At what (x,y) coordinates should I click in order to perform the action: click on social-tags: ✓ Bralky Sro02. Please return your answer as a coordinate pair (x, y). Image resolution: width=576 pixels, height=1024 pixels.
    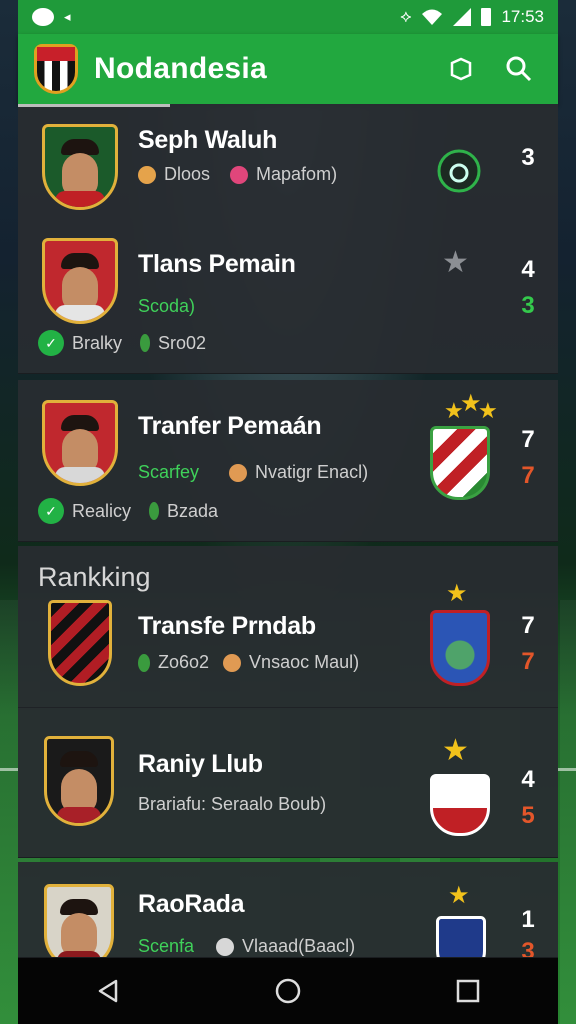
    Looking at the image, I should click on (122, 343).